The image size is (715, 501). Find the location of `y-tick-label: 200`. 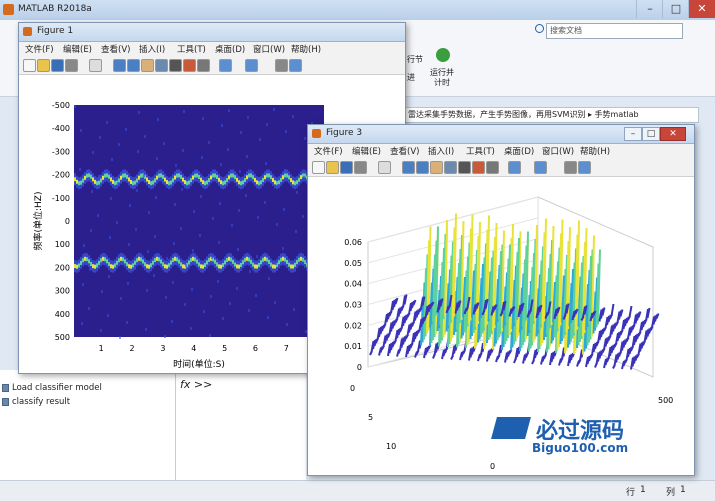

y-tick-label: 200 is located at coordinates (62, 267).